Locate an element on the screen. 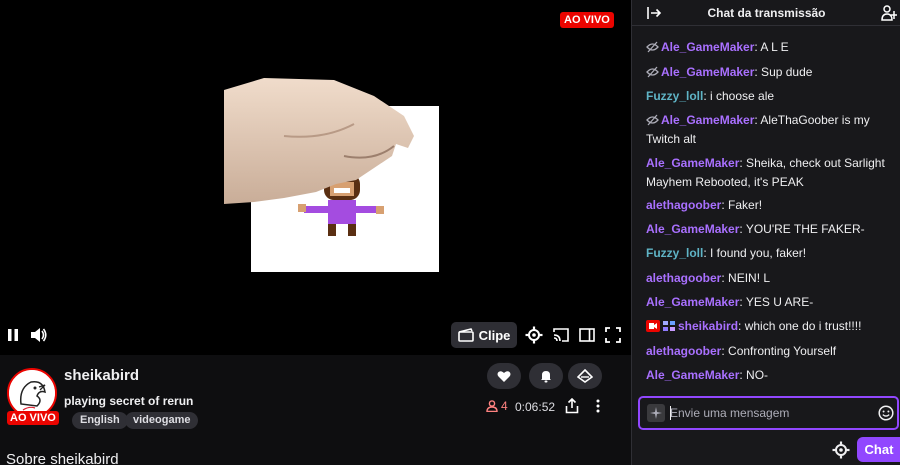 The image size is (900, 465). notifications-button is located at coordinates (546, 376).